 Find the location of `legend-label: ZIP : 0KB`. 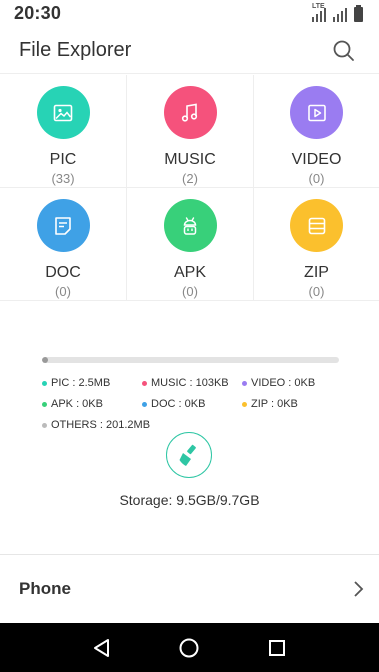

legend-label: ZIP : 0KB is located at coordinates (274, 404).